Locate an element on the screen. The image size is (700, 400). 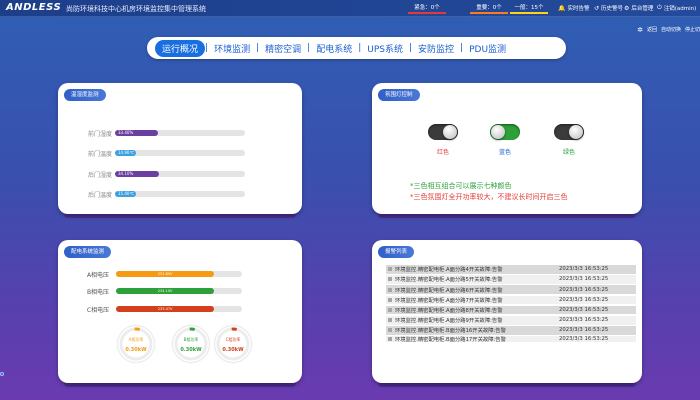
history-alarm-label: 历史警号 is located at coordinates (612, 9).